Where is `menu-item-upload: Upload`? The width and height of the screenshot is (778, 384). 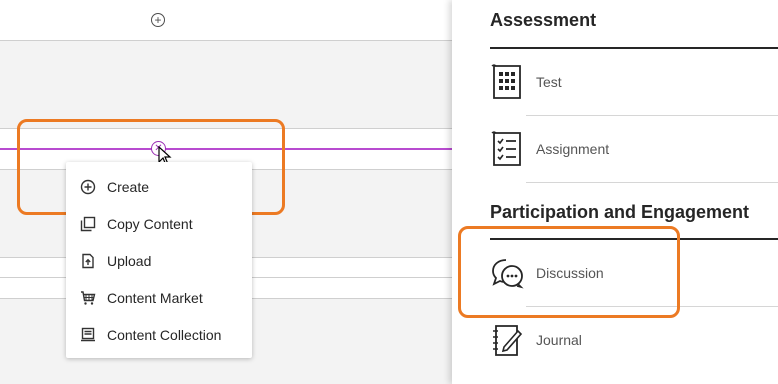 menu-item-upload: Upload is located at coordinates (159, 260).